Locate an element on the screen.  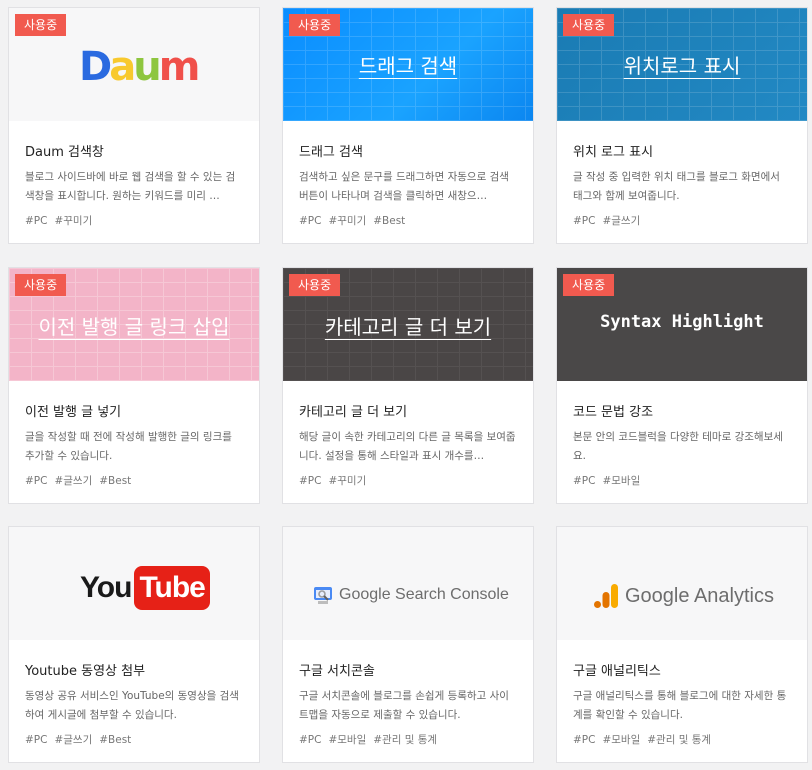
card-thumbnail: 사용중 이전 발행 글 링크 삽입 is located at coordinates (134, 324).